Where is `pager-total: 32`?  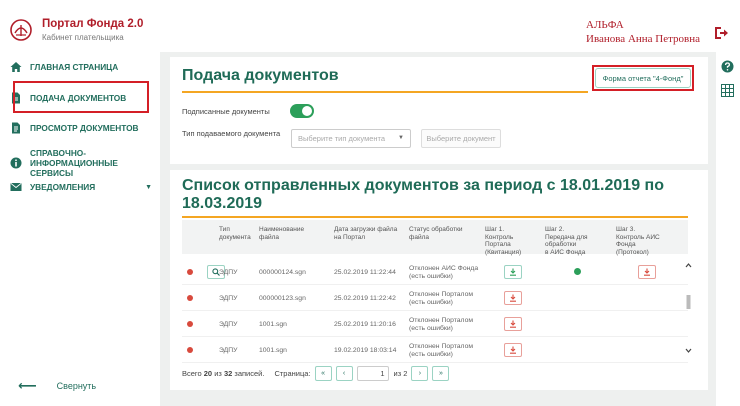 pager-total: 32 is located at coordinates (228, 373).